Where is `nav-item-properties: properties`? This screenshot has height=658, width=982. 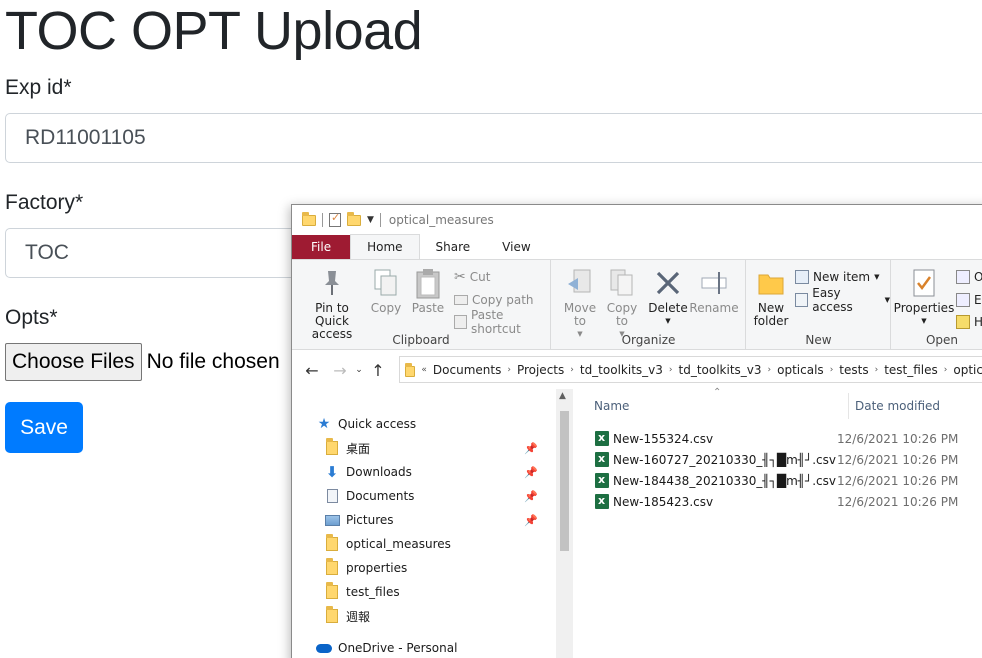 nav-item-properties: properties is located at coordinates (365, 568).